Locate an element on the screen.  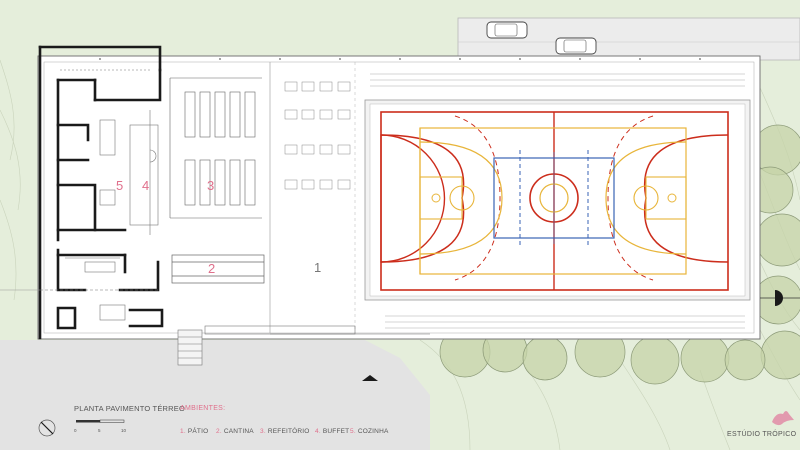
legend-heading: AMBIENTES: is located at coordinates (203, 408).